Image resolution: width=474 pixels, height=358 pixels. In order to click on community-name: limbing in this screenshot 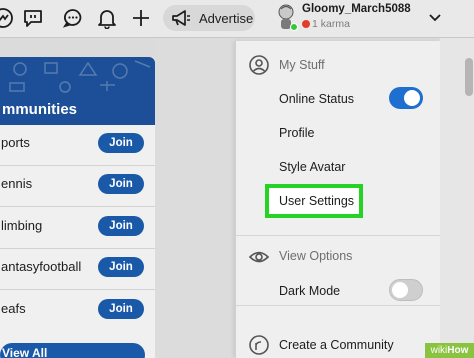, I will do `click(22, 225)`.